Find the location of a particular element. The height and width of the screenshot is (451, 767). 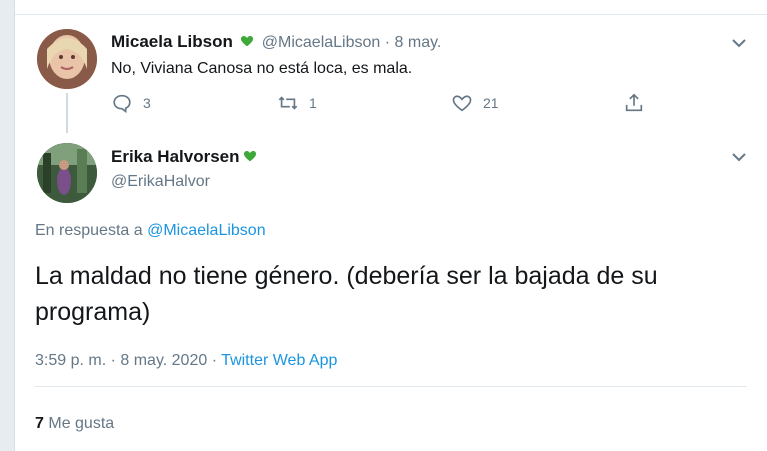

reply-to-link: @MicaelaLibson is located at coordinates (206, 230).